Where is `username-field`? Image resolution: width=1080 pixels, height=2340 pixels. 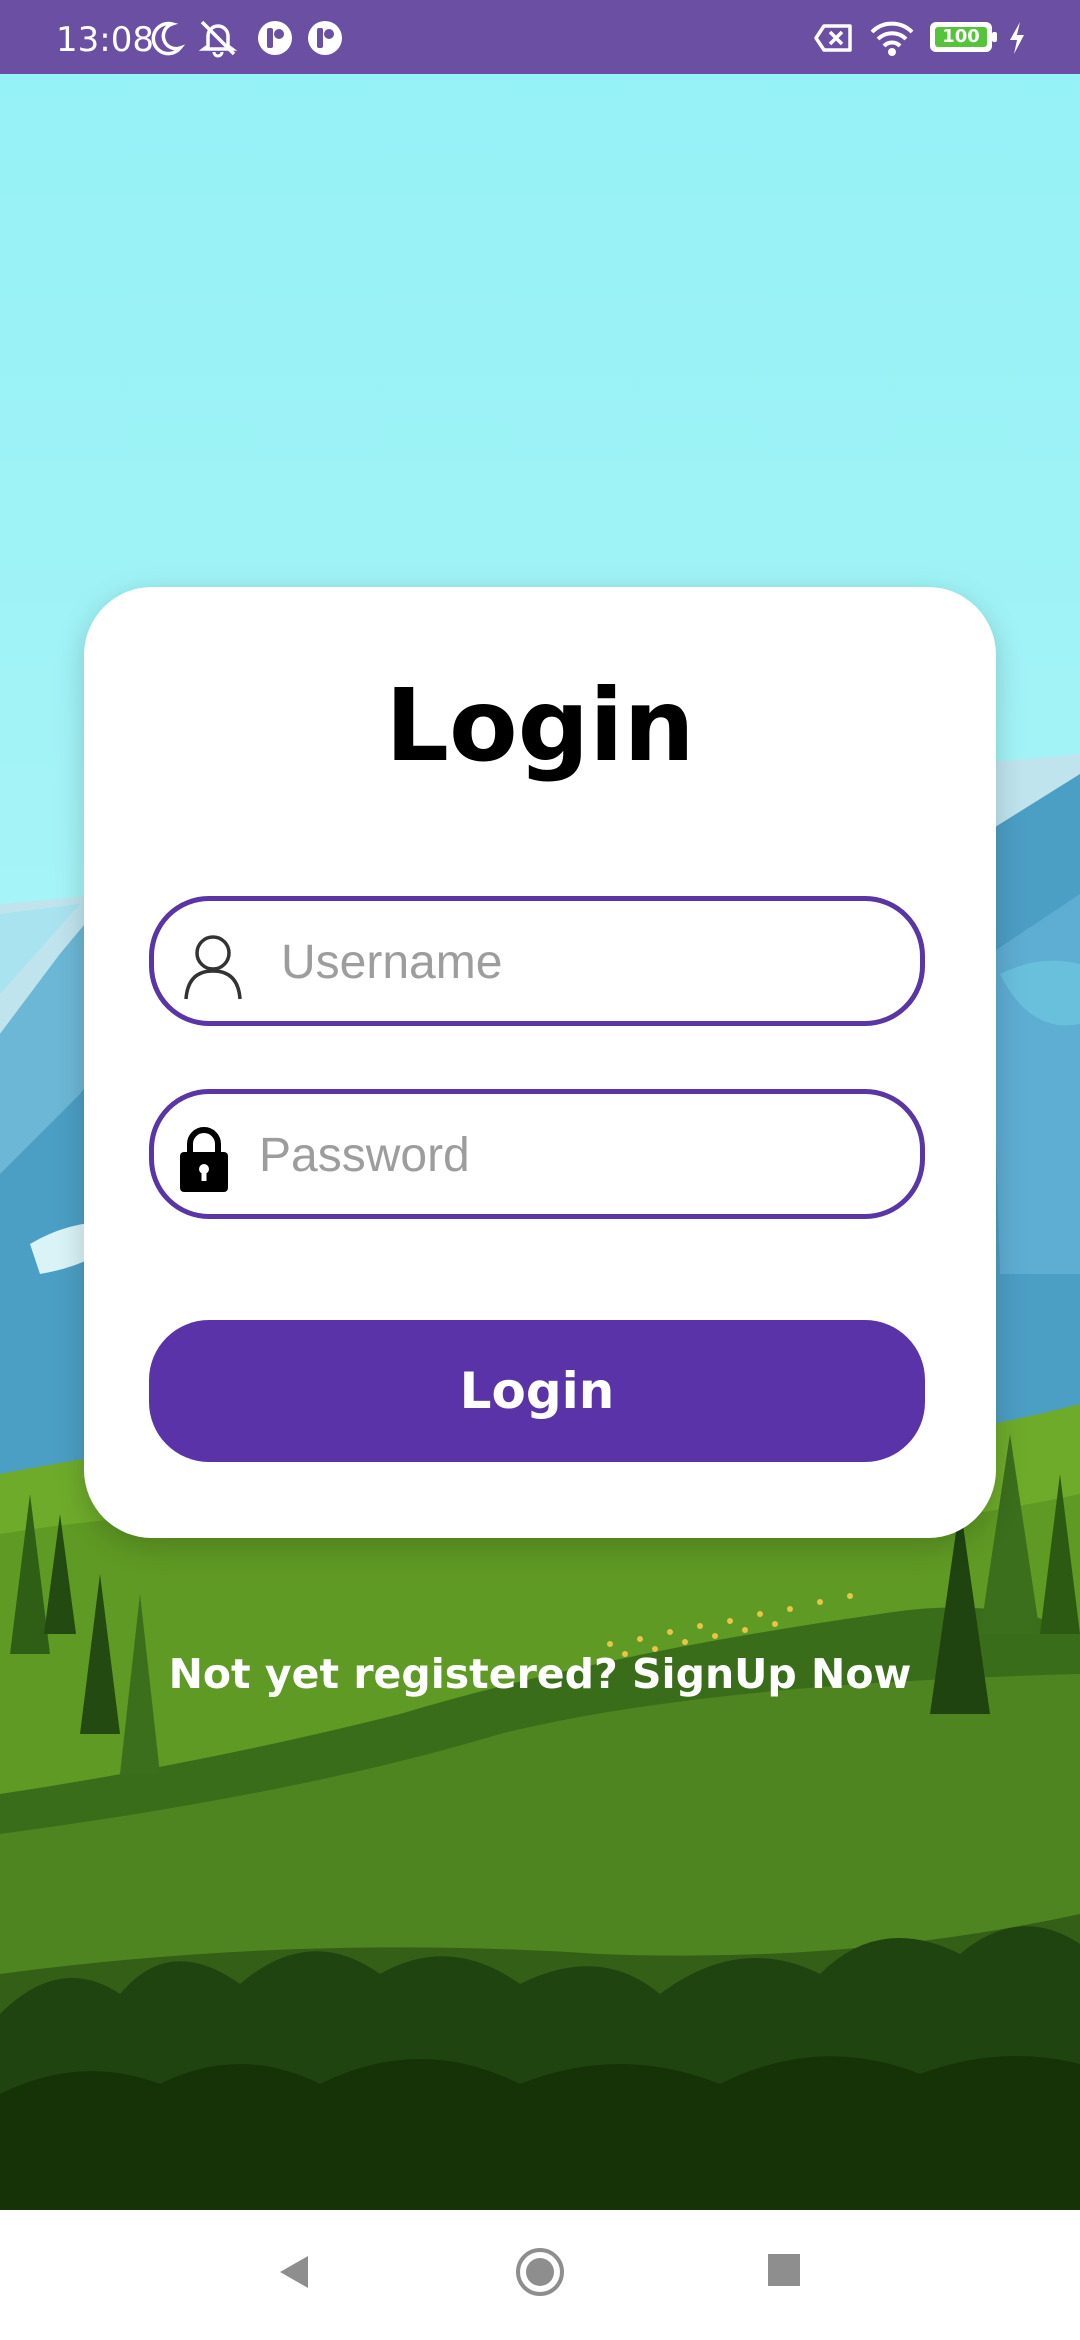 username-field is located at coordinates (537, 961).